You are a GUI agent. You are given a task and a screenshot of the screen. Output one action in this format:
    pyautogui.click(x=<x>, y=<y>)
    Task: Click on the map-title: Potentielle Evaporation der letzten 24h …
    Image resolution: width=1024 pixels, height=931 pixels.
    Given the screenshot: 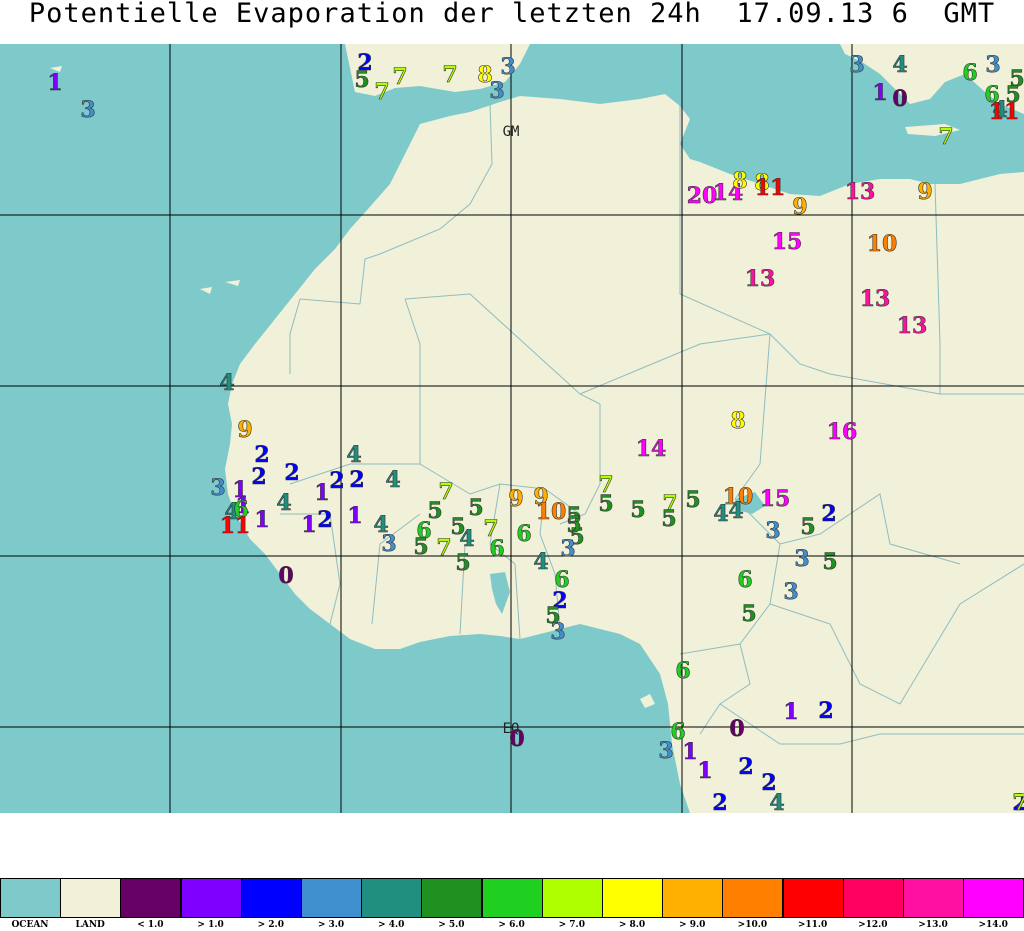 What is the action you would take?
    pyautogui.click(x=512, y=14)
    